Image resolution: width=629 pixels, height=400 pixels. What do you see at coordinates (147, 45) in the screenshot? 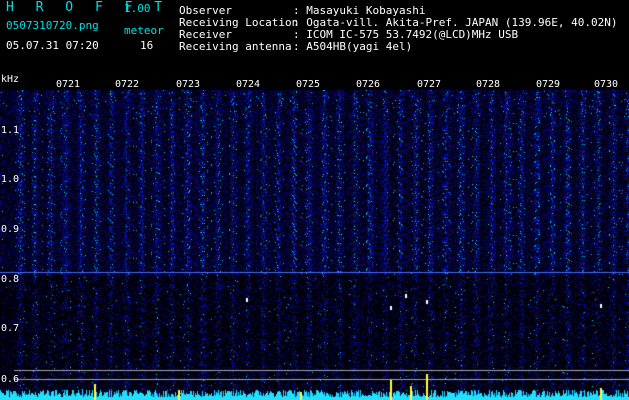
I see `meteor-count: 16` at bounding box center [147, 45].